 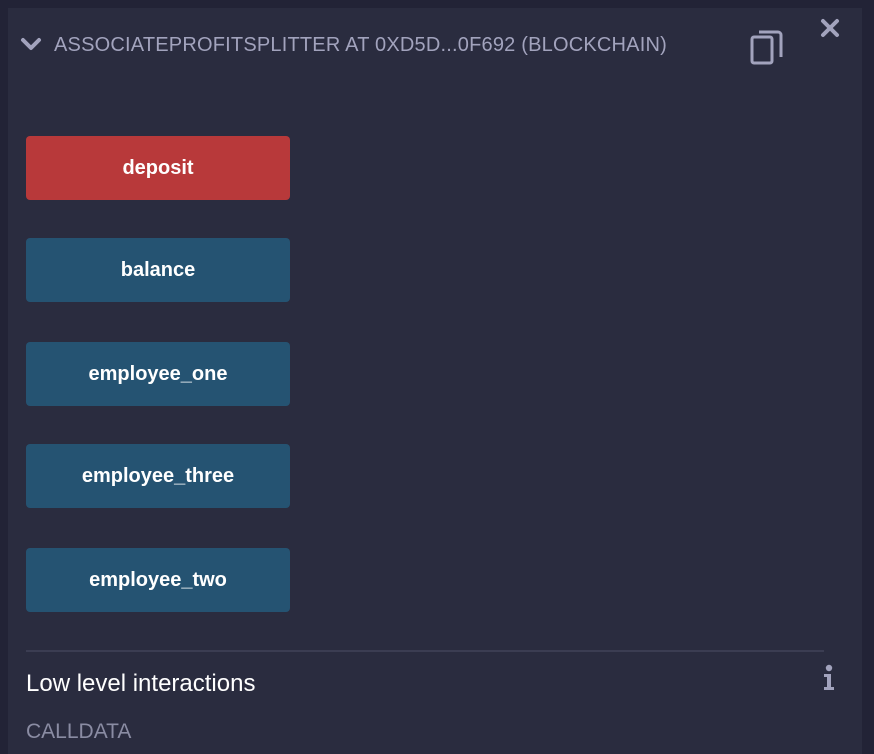 What do you see at coordinates (158, 270) in the screenshot?
I see `balance-button: balance` at bounding box center [158, 270].